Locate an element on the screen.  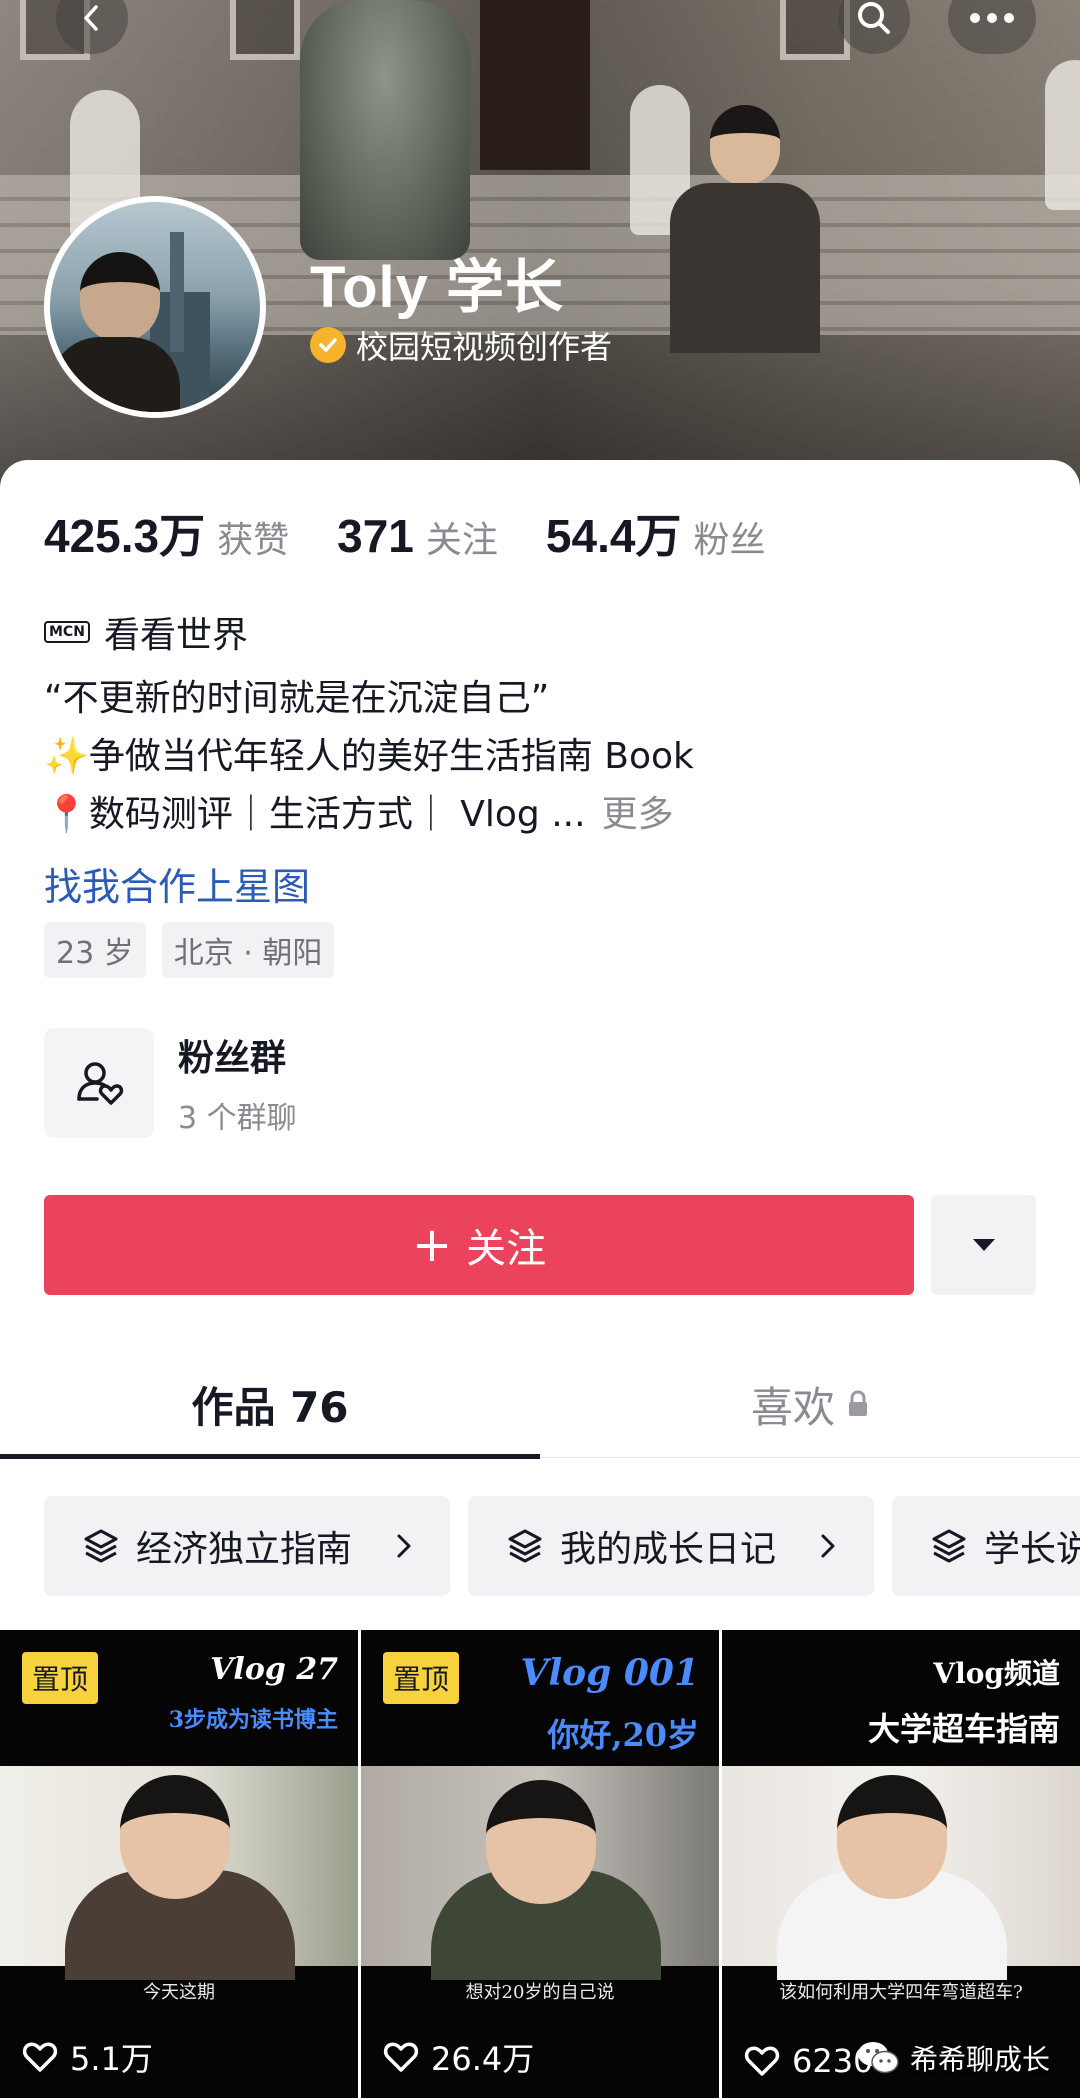
video-thumbnail: 置顶 Vlog 001 你好,20岁 想对20岁的自己说 26.4万 is located at coordinates (540, 1864).